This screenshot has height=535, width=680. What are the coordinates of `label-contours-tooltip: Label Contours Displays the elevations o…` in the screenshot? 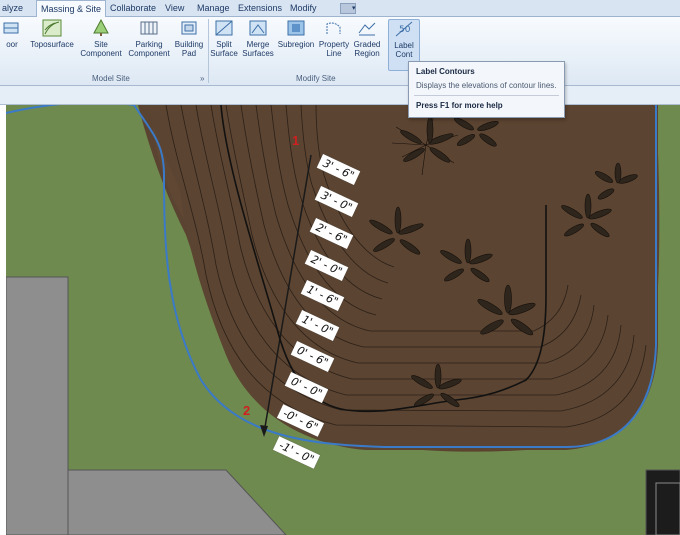 It's located at (486, 89).